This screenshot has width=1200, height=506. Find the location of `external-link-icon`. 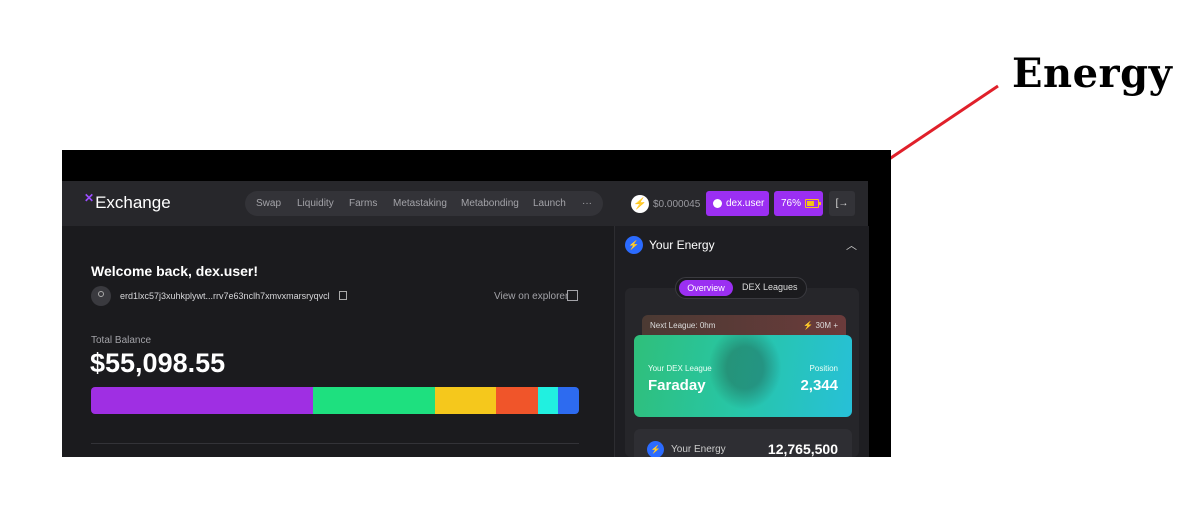

external-link-icon is located at coordinates (572, 295).